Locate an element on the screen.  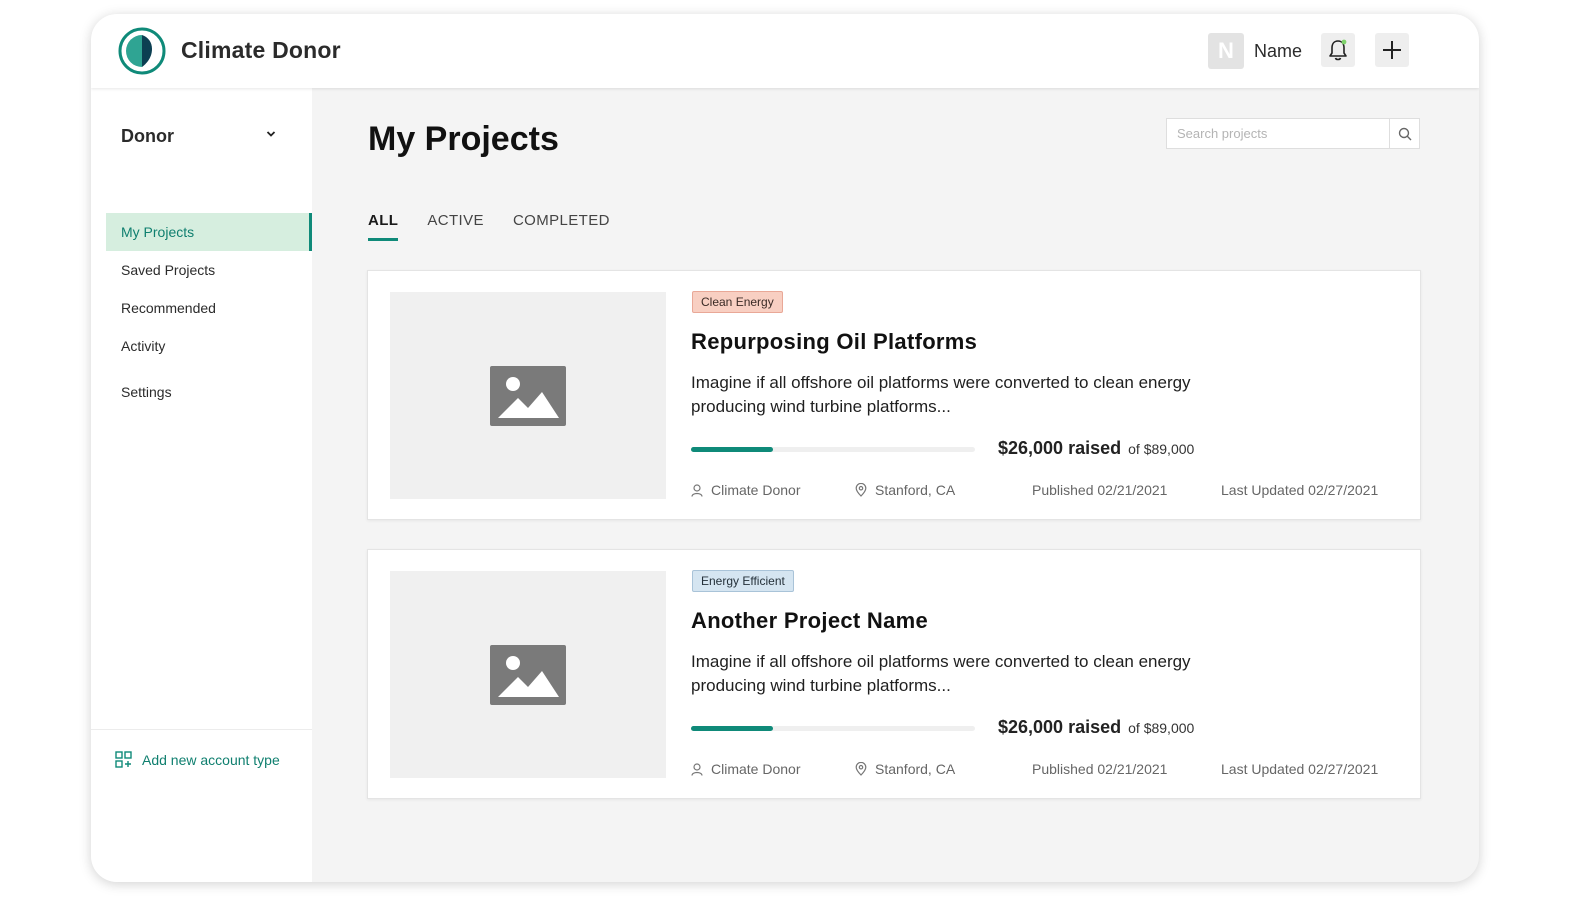
avatar: N is located at coordinates (1226, 51).